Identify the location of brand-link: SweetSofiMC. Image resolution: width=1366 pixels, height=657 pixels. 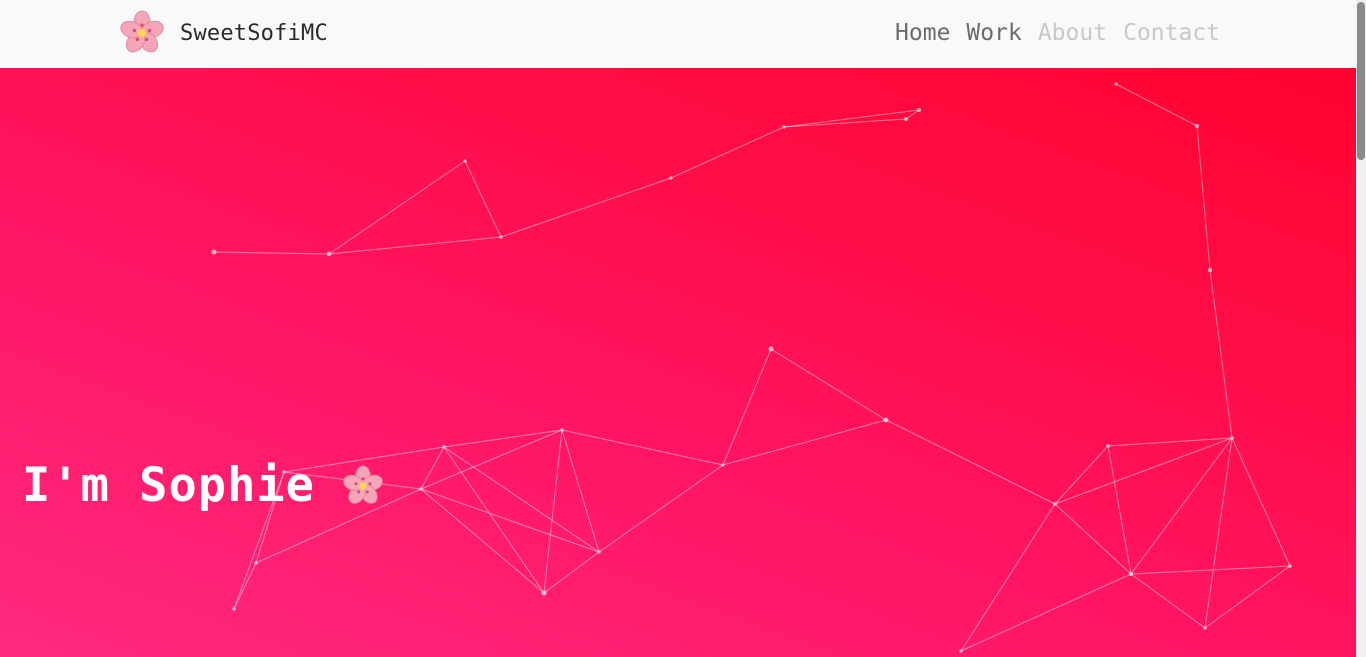
(223, 33).